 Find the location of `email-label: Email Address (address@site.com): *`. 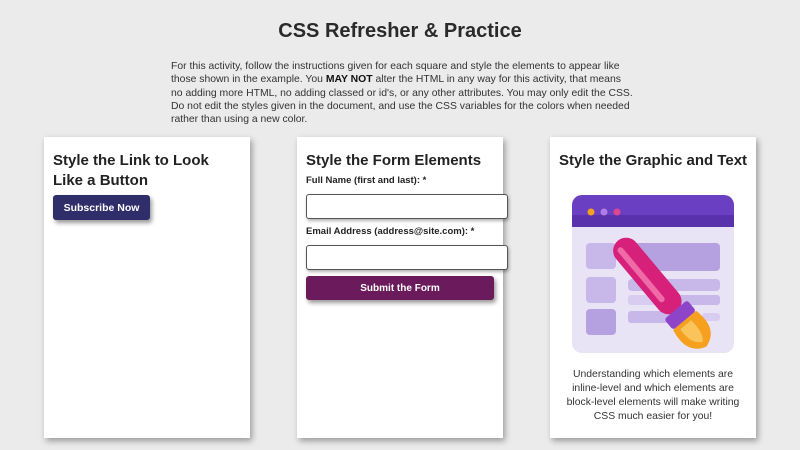

email-label: Email Address (address@site.com): * is located at coordinates (390, 231).